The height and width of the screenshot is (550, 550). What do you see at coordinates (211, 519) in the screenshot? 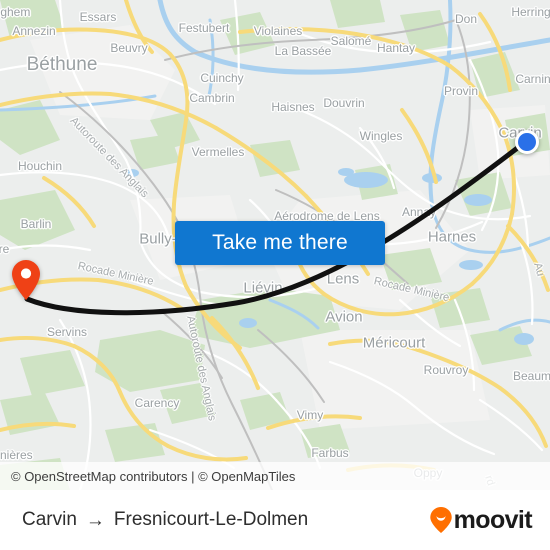
I see `trip-destination: Fresnicourt-Le-Dolmen` at bounding box center [211, 519].